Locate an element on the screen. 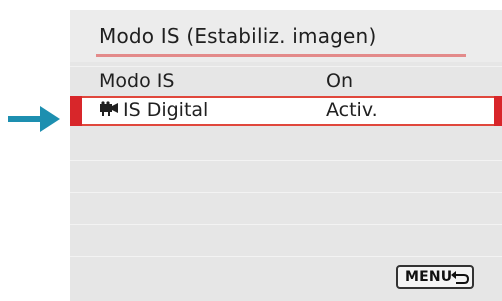 The image size is (502, 301). header-divider is located at coordinates (281, 55).